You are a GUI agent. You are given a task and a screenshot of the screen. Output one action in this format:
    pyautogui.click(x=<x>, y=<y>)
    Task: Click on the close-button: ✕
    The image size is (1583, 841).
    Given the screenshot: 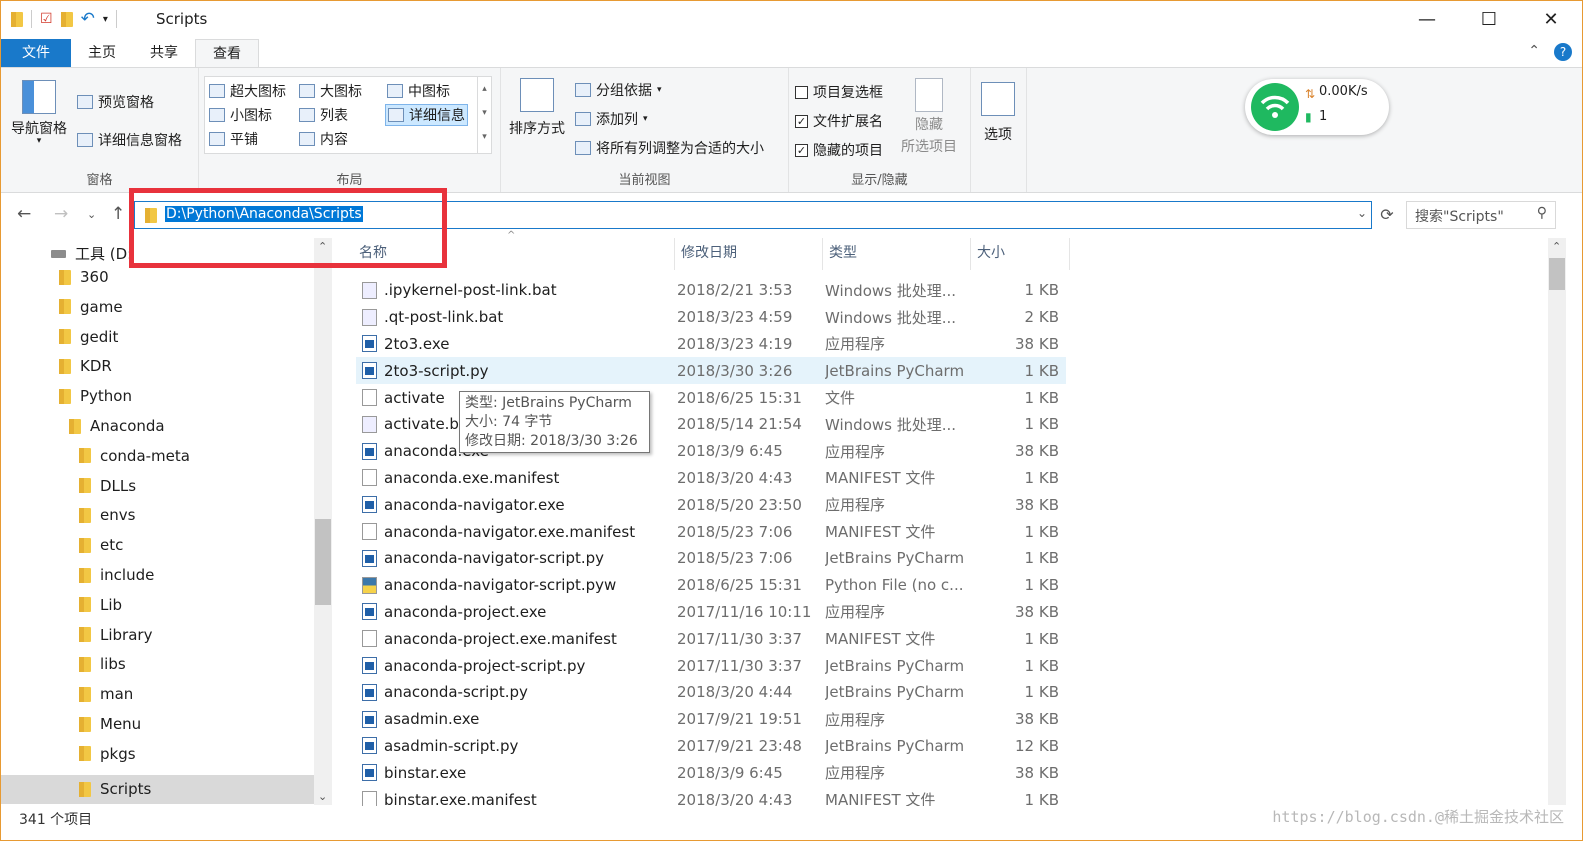 What is the action you would take?
    pyautogui.click(x=1551, y=19)
    